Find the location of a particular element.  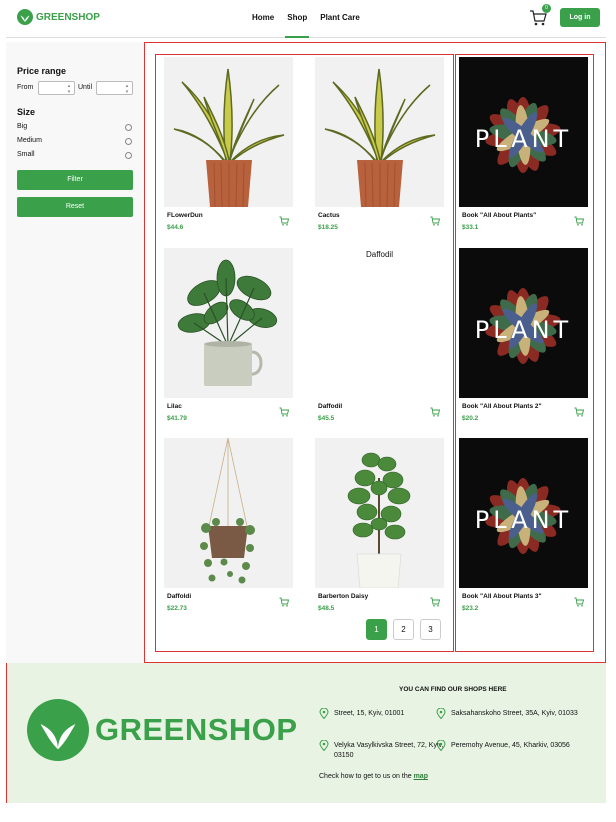

product-card: Daffoldi $22.73 is located at coordinates (228, 525).